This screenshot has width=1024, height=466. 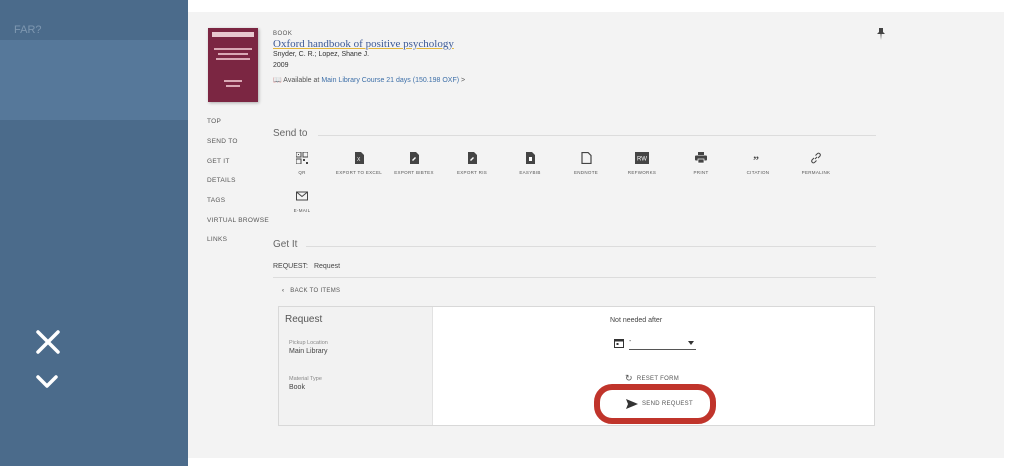 What do you see at coordinates (414, 158) in the screenshot?
I see `bibtex-icon` at bounding box center [414, 158].